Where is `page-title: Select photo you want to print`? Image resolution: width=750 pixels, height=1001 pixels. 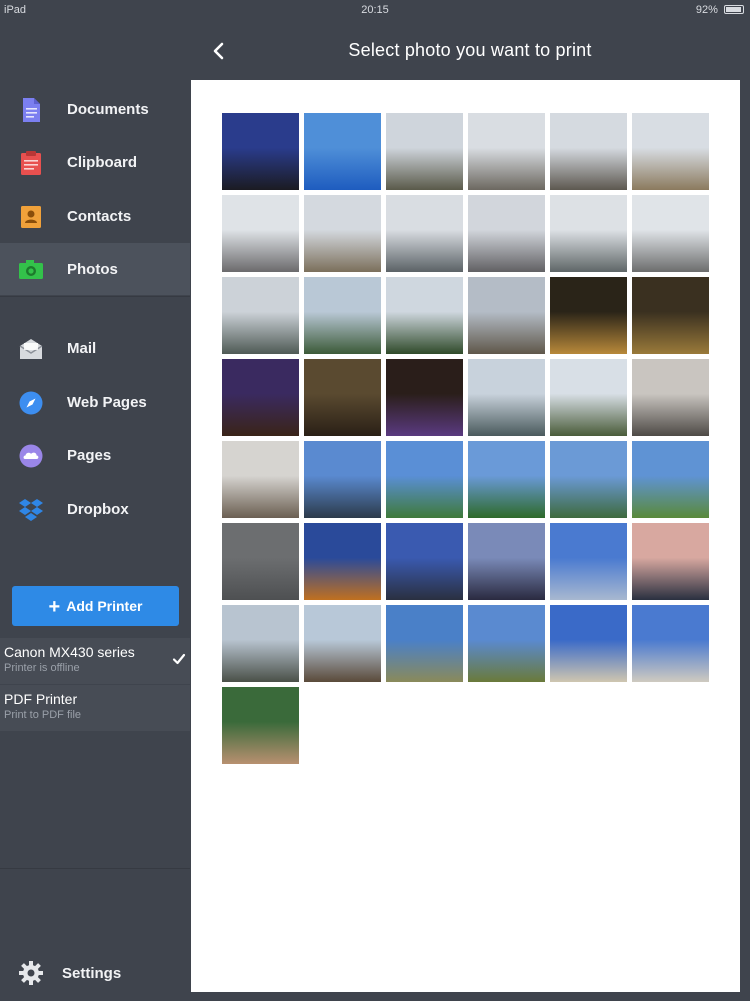
page-title: Select photo you want to print is located at coordinates (470, 50).